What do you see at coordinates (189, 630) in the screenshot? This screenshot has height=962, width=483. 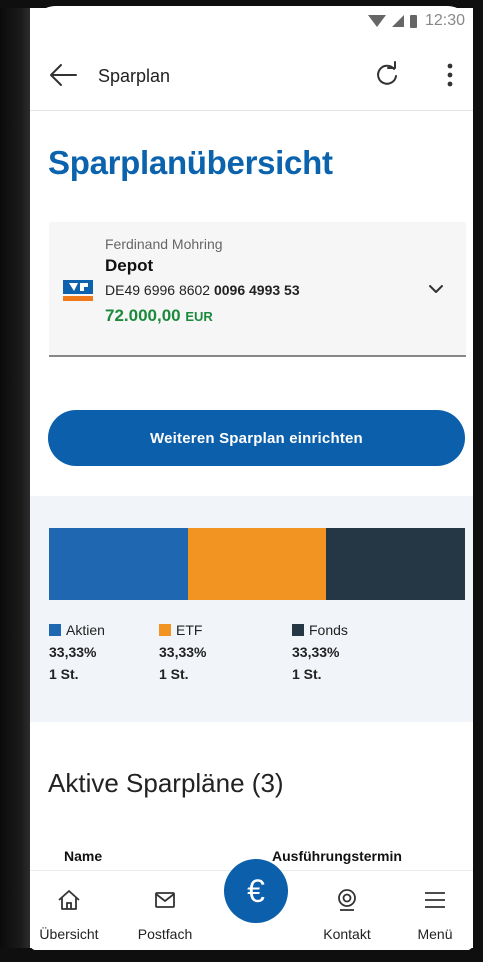 I see `legend-label: ETF` at bounding box center [189, 630].